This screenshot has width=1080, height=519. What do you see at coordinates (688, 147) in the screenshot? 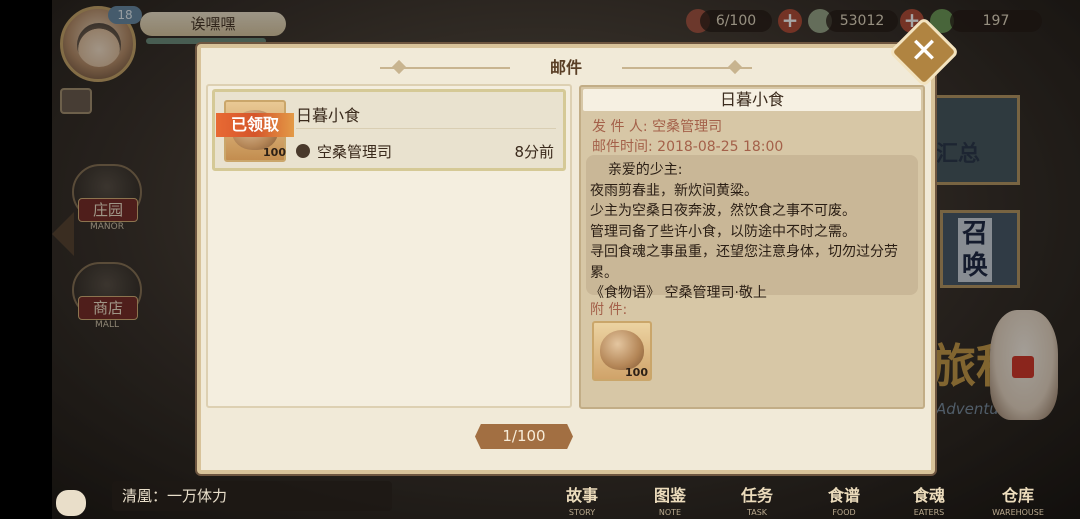
I see `detail-time: 邮件时间: 2018-08-25 18:00` at bounding box center [688, 147].